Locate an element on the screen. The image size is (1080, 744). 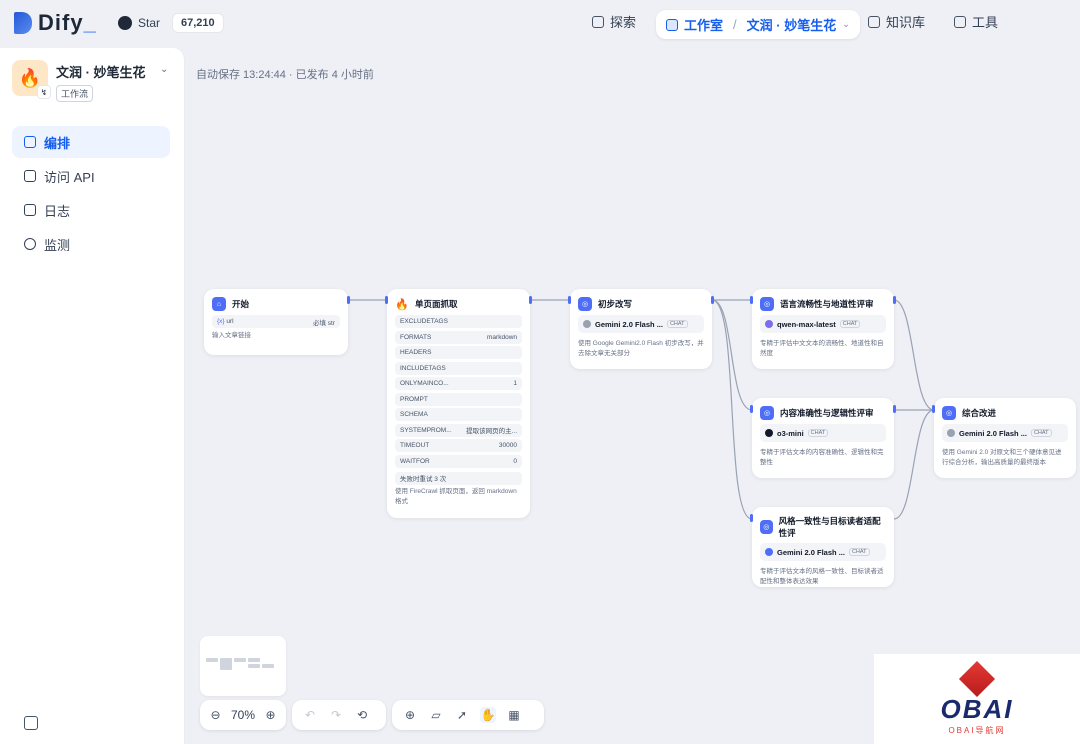
var-required: 必填 is located at coordinates (319, 323).